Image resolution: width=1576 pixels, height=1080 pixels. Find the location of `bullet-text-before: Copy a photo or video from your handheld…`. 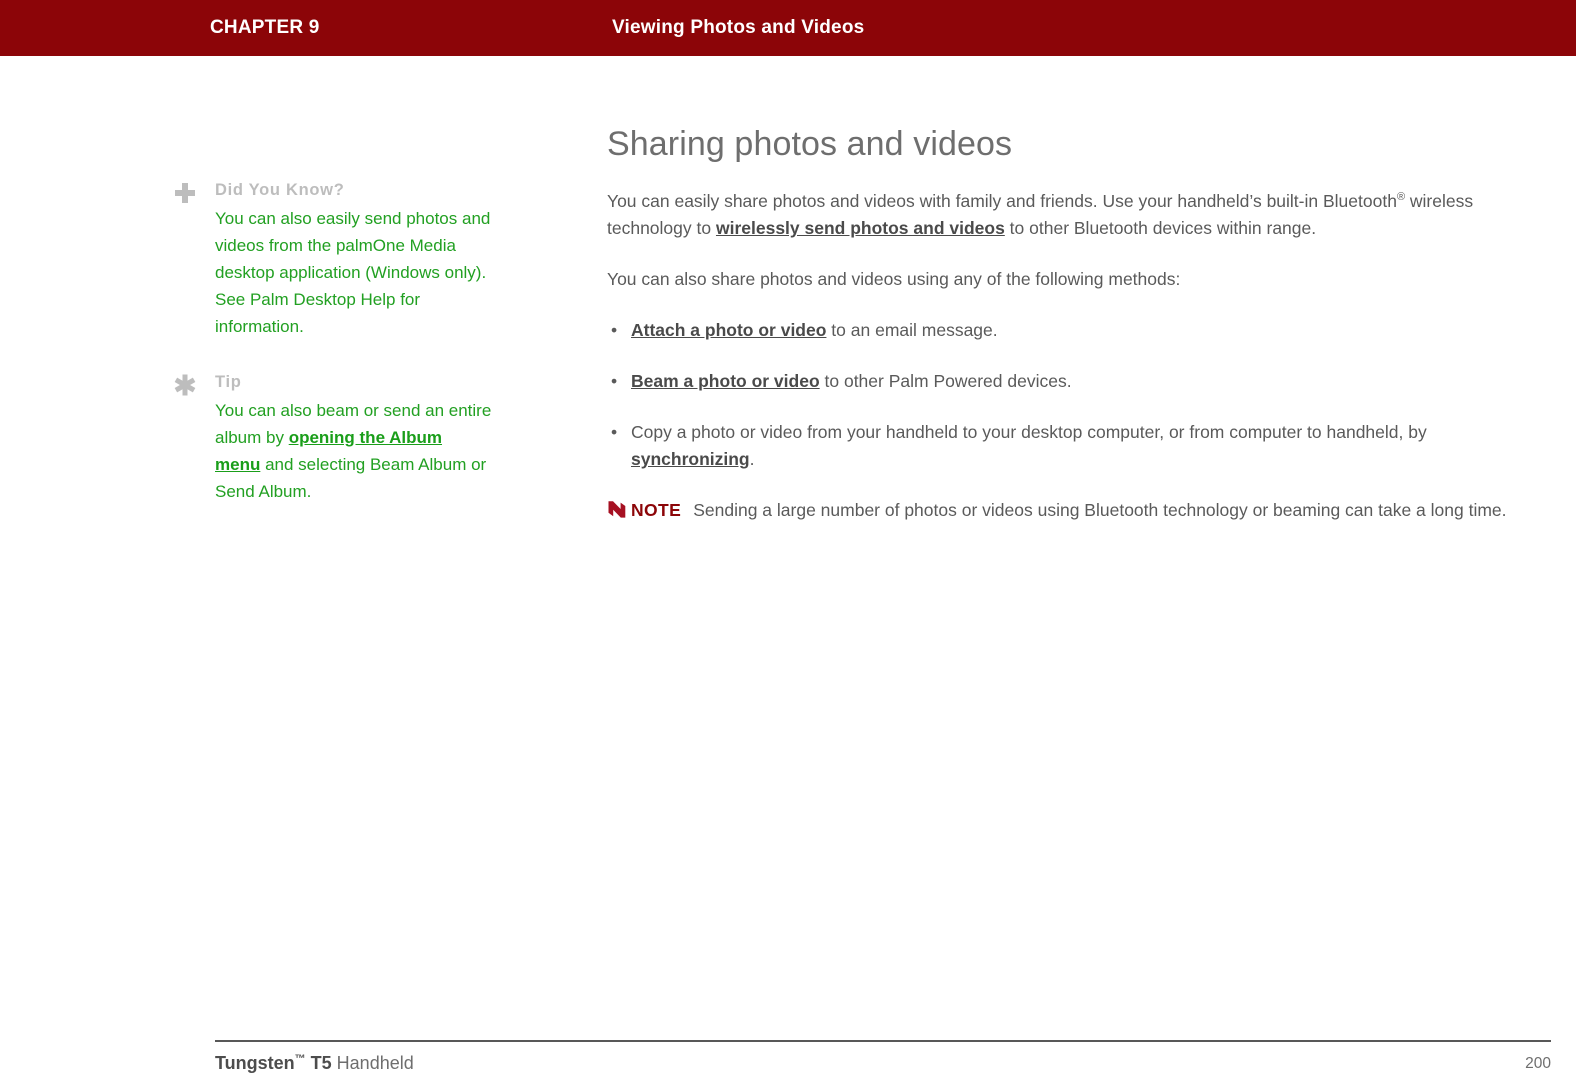

bullet-text-before: Copy a photo or video from your handheld… is located at coordinates (1029, 432).